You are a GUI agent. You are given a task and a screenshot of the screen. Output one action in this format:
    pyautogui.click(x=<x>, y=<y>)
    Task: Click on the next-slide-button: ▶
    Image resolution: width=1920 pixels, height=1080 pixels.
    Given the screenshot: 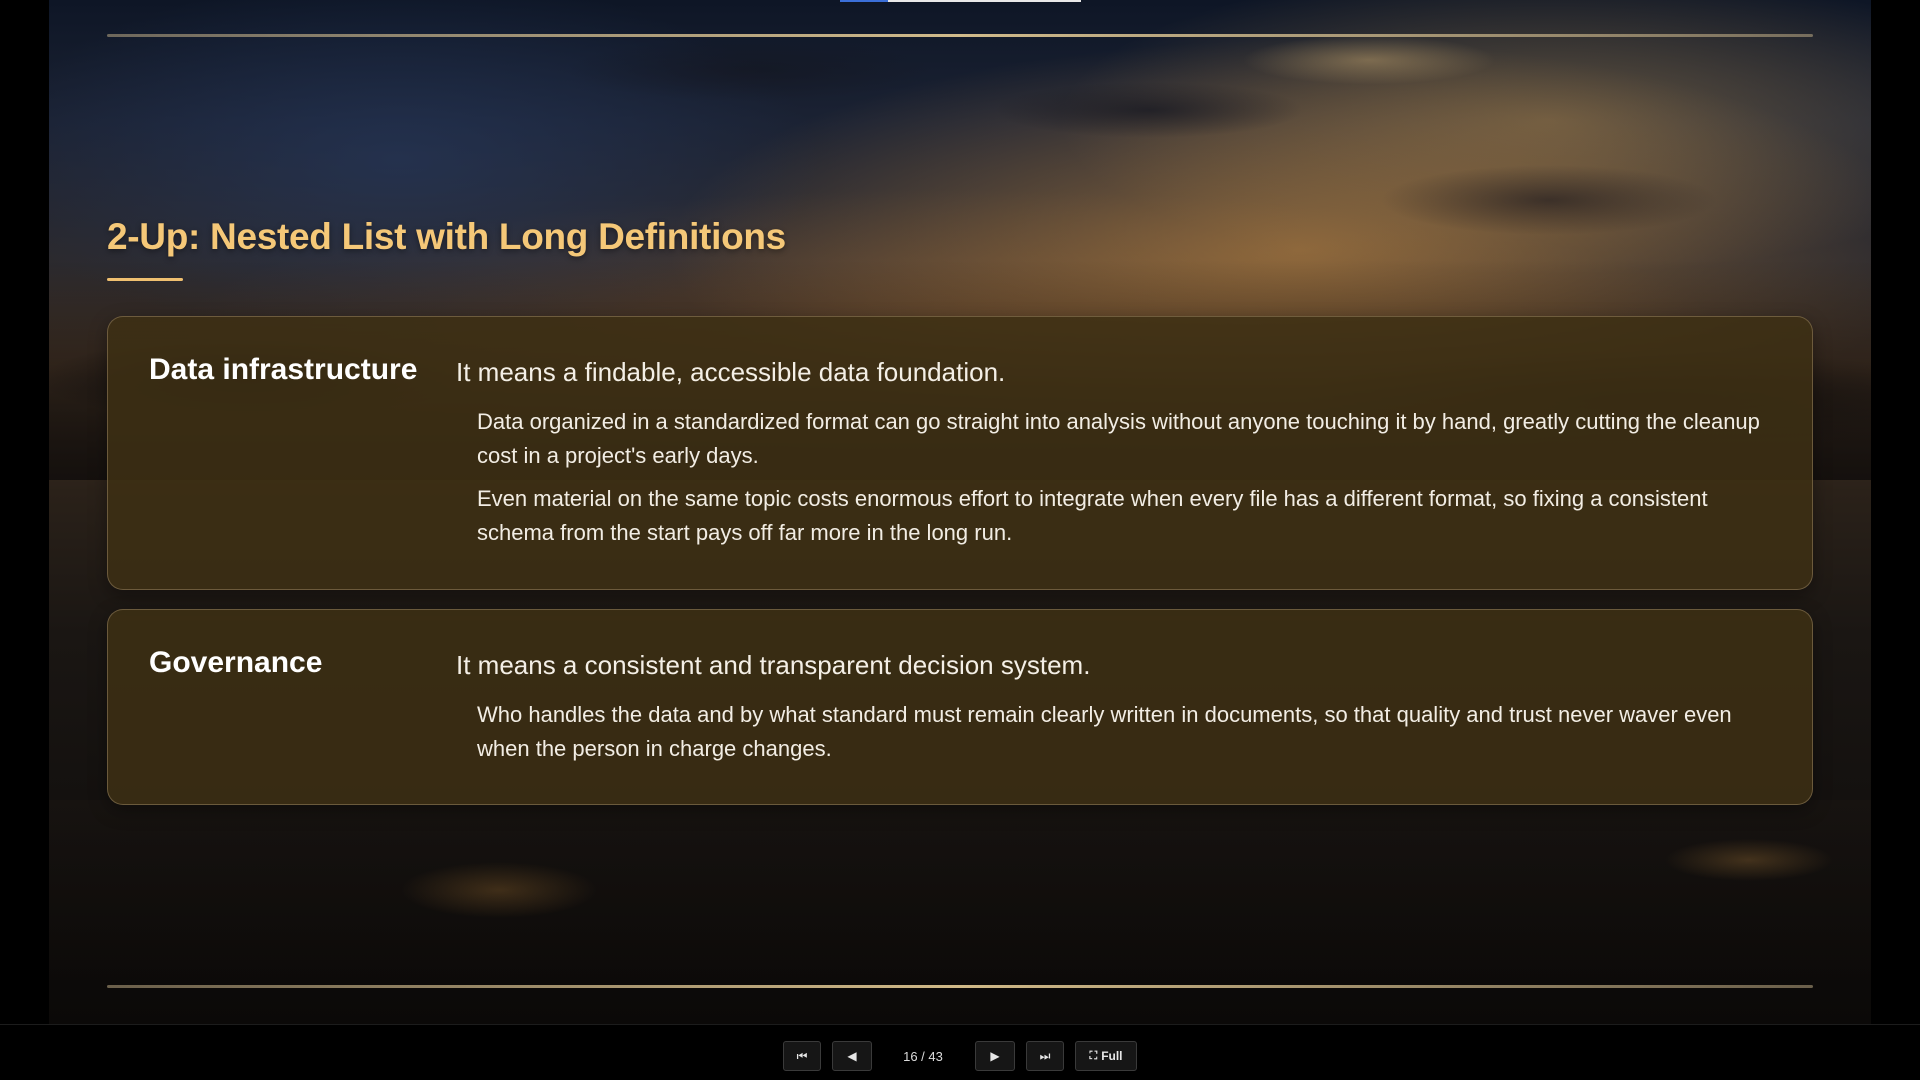 What is the action you would take?
    pyautogui.click(x=995, y=1056)
    